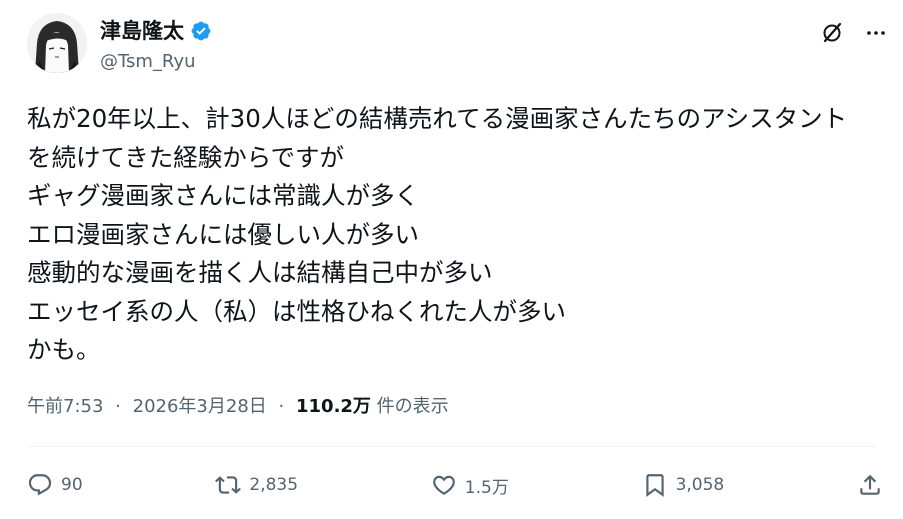  Describe the element at coordinates (832, 33) in the screenshot. I see `grok-icon` at that location.